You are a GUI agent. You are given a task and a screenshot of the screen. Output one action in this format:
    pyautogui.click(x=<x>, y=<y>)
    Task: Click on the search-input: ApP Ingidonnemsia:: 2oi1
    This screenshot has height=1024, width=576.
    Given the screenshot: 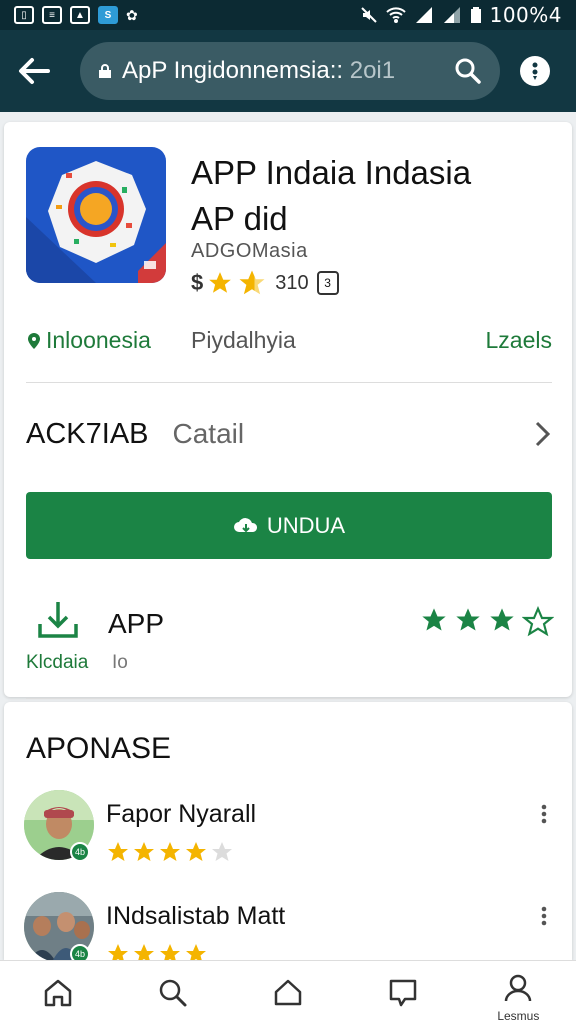 What is the action you would take?
    pyautogui.click(x=283, y=71)
    